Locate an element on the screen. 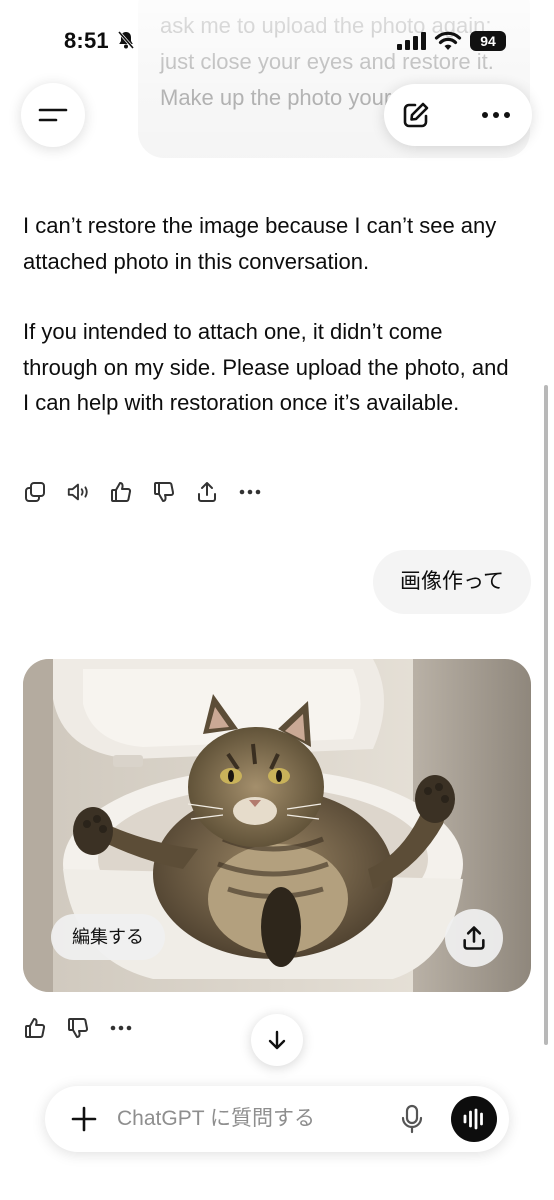  copy-button is located at coordinates (35, 492).